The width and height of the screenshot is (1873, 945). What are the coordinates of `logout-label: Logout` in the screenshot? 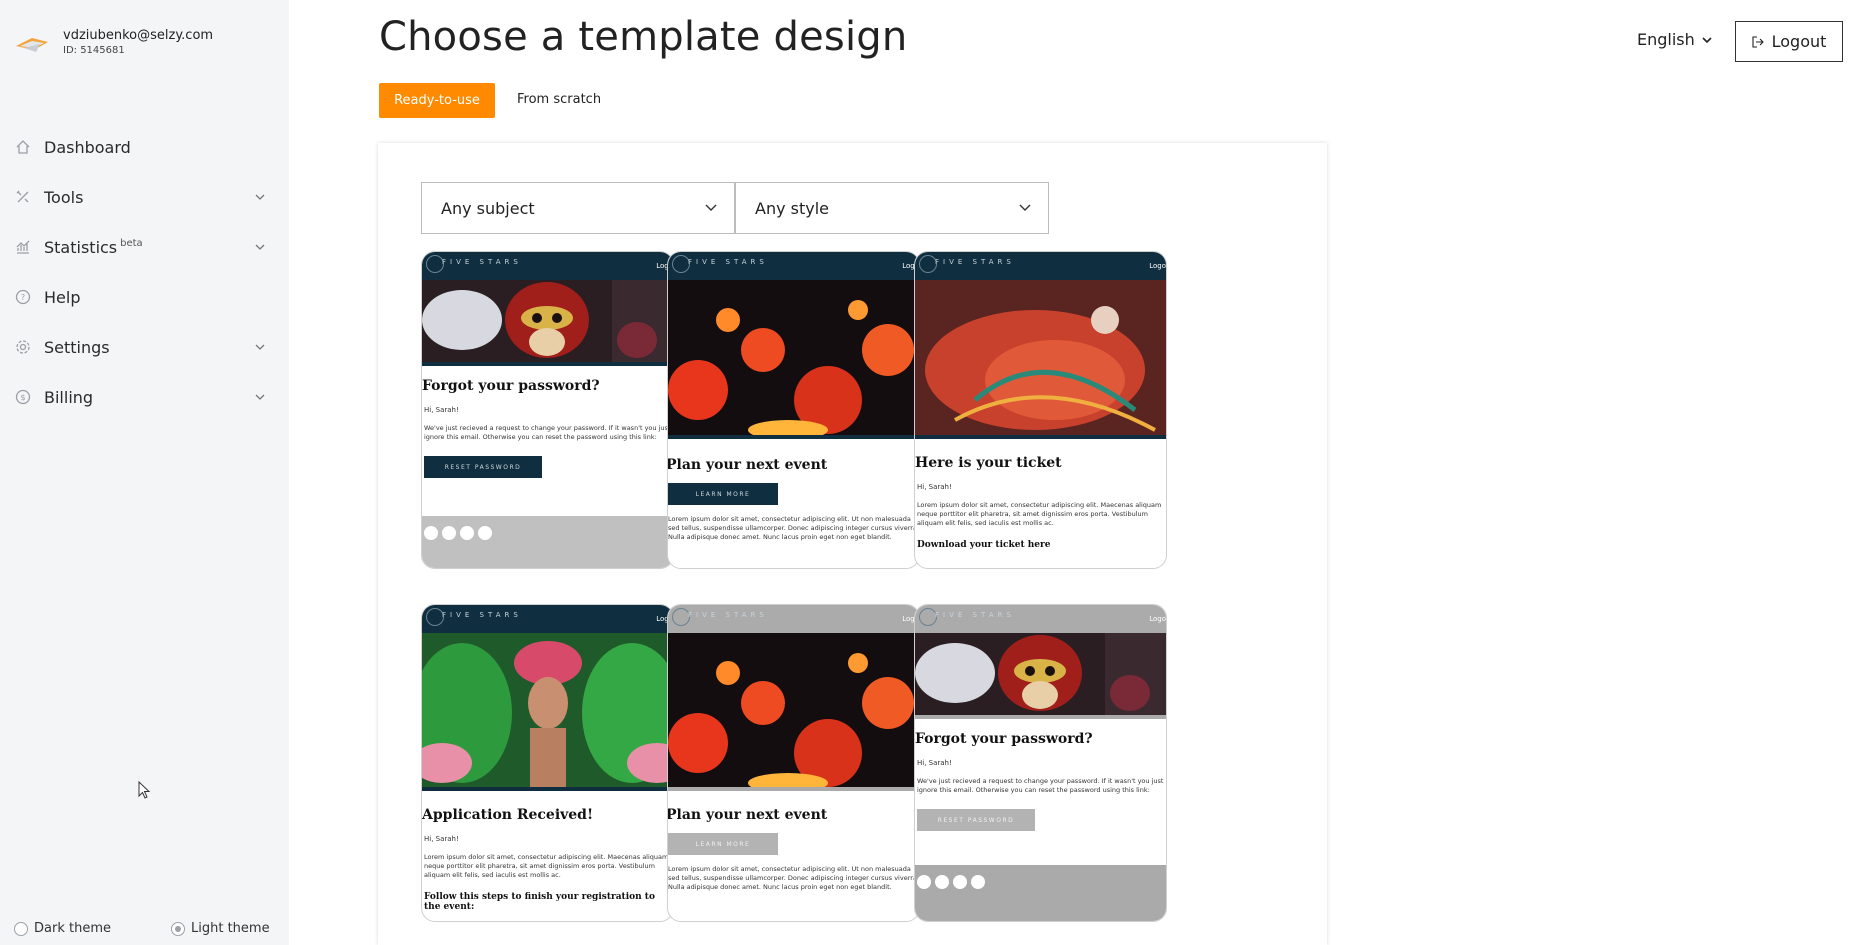 It's located at (1799, 41).